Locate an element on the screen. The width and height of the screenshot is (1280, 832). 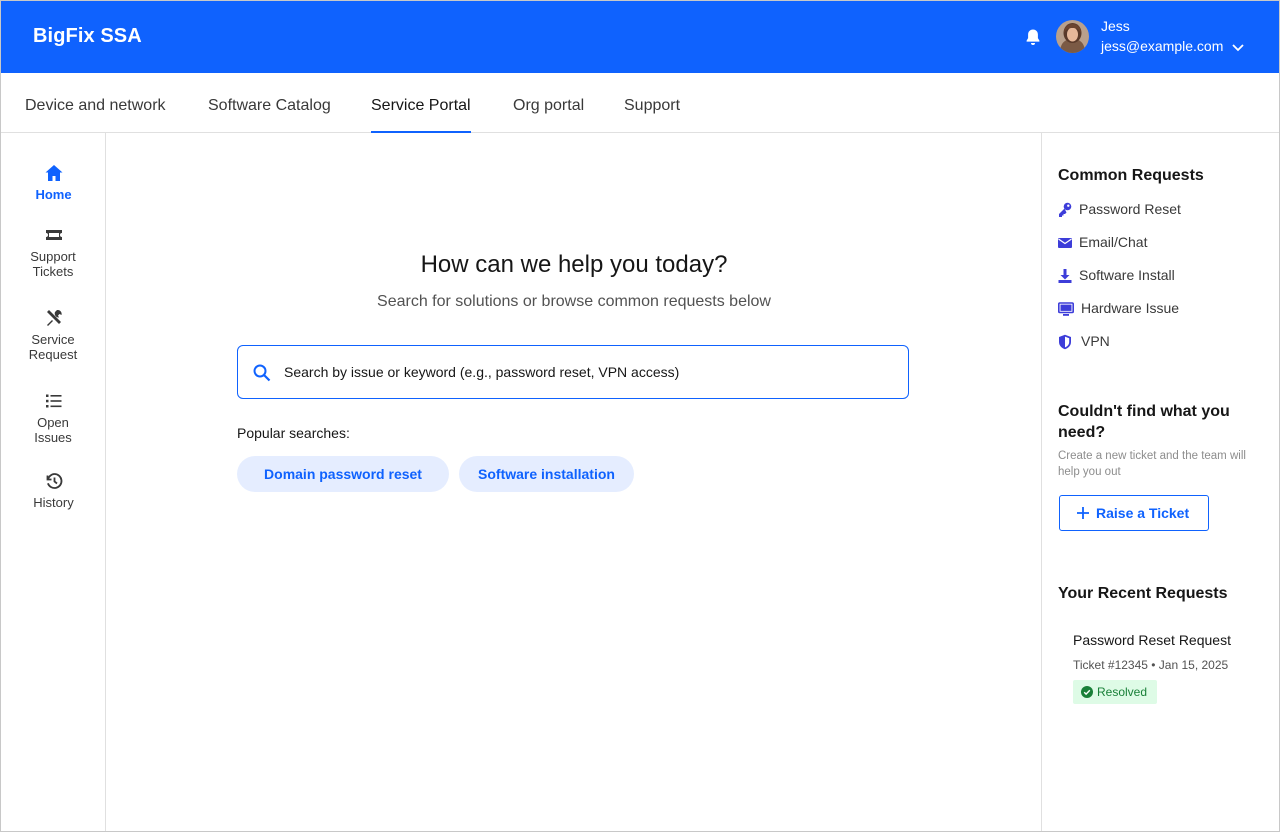
plus-icon is located at coordinates (1083, 513).